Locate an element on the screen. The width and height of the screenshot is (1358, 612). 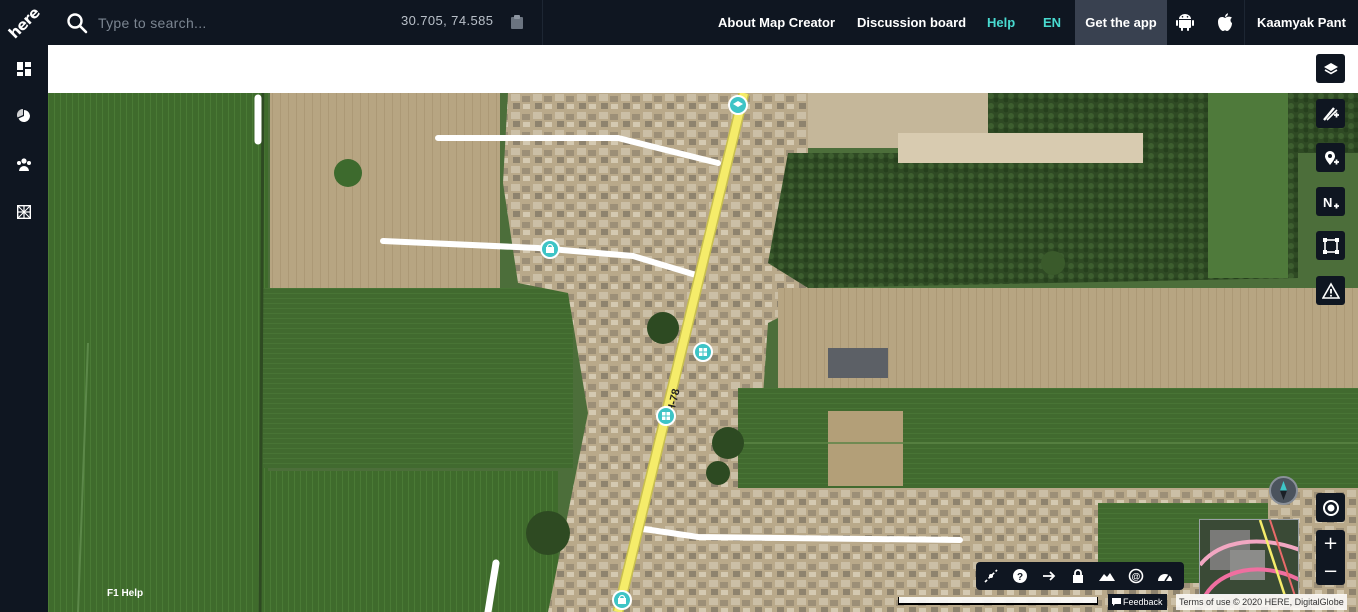
get-the-app-button: Get the app is located at coordinates (1121, 22).